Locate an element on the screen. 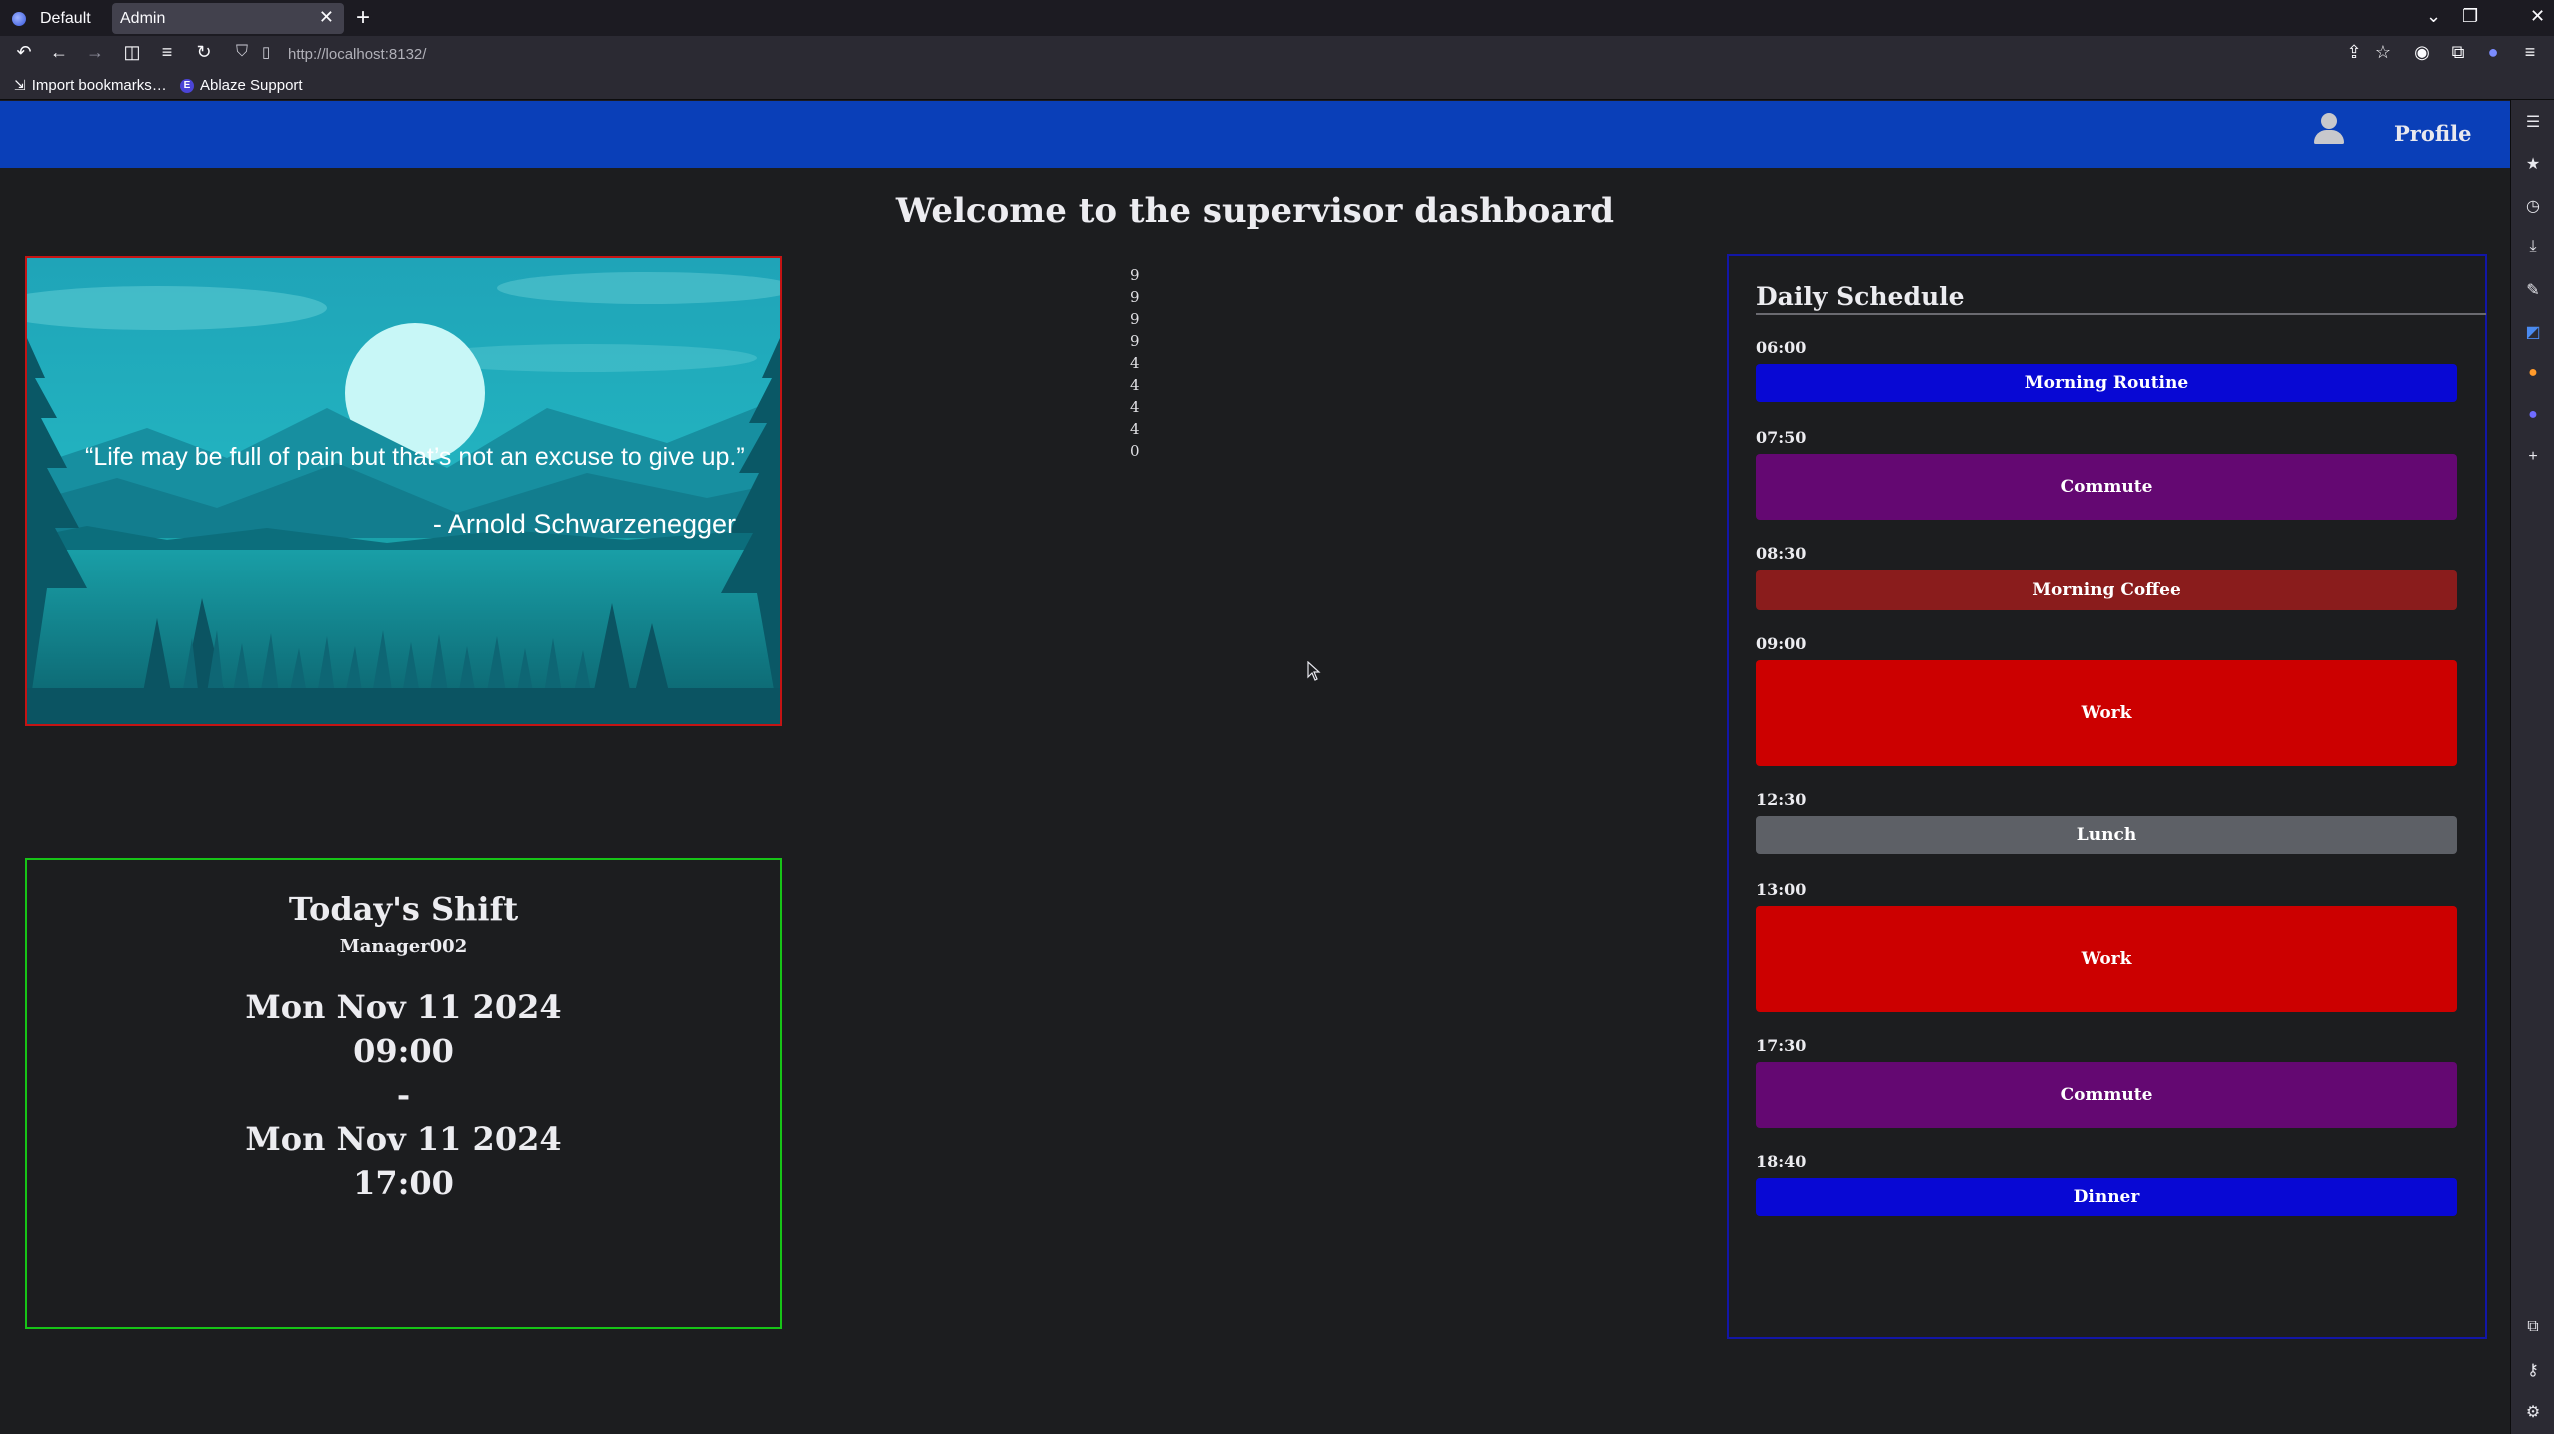 The height and width of the screenshot is (1434, 2554). shift-title: Today's Shift is located at coordinates (403, 909).